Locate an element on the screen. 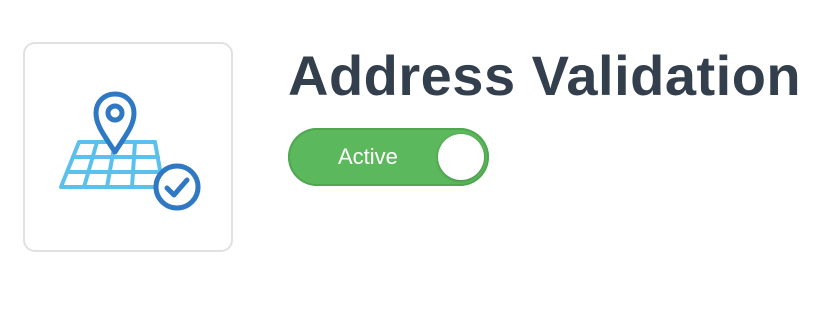 This screenshot has width=824, height=318. map-pin-check-icon is located at coordinates (130, 151).